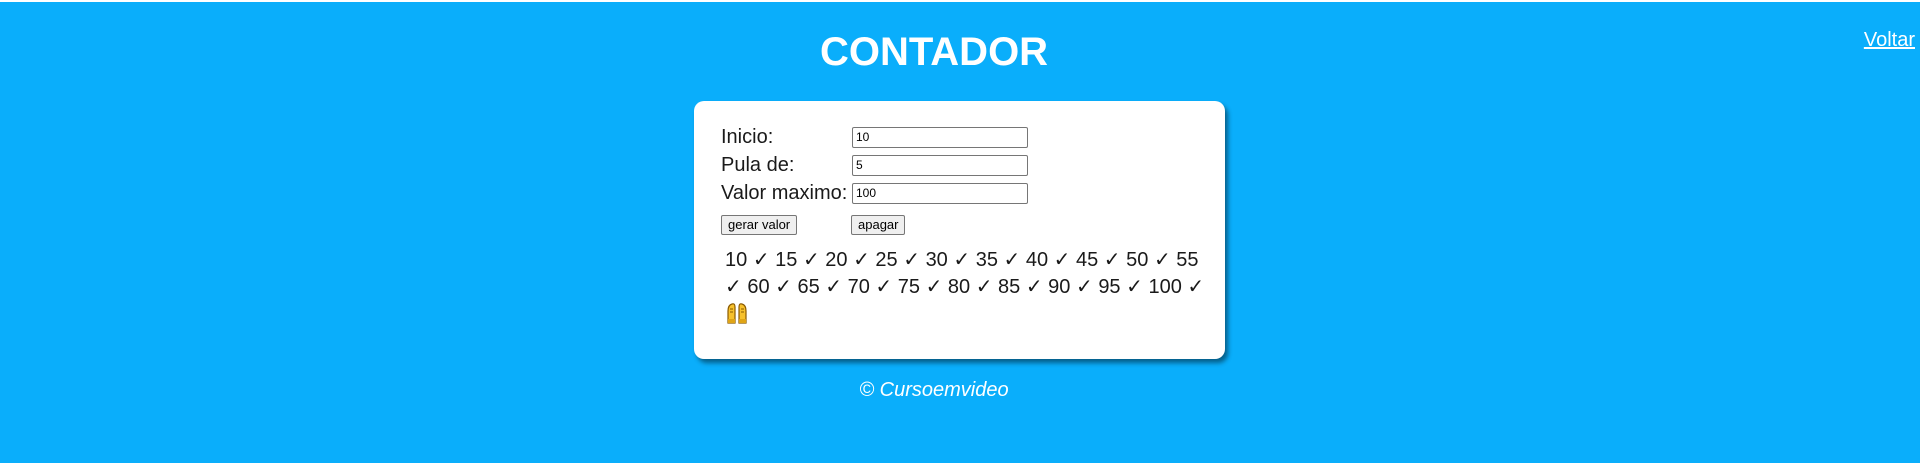  What do you see at coordinates (936, 260) in the screenshot?
I see `result-value: 30` at bounding box center [936, 260].